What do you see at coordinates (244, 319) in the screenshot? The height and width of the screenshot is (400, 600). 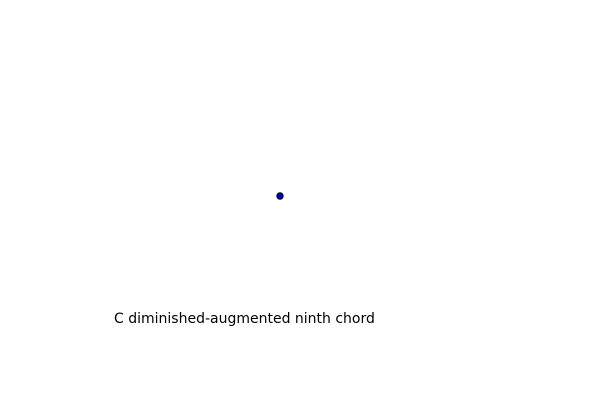 I see `chord-caption: C diminished-augmented ninth chord` at bounding box center [244, 319].